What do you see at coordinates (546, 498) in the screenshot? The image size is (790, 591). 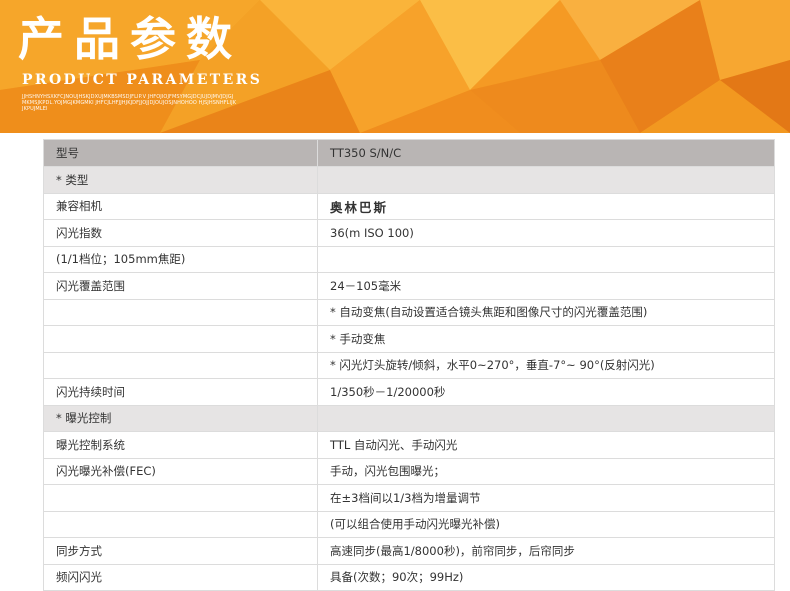 I see `param-value: 在±3档间以1/3档为增量调节` at bounding box center [546, 498].